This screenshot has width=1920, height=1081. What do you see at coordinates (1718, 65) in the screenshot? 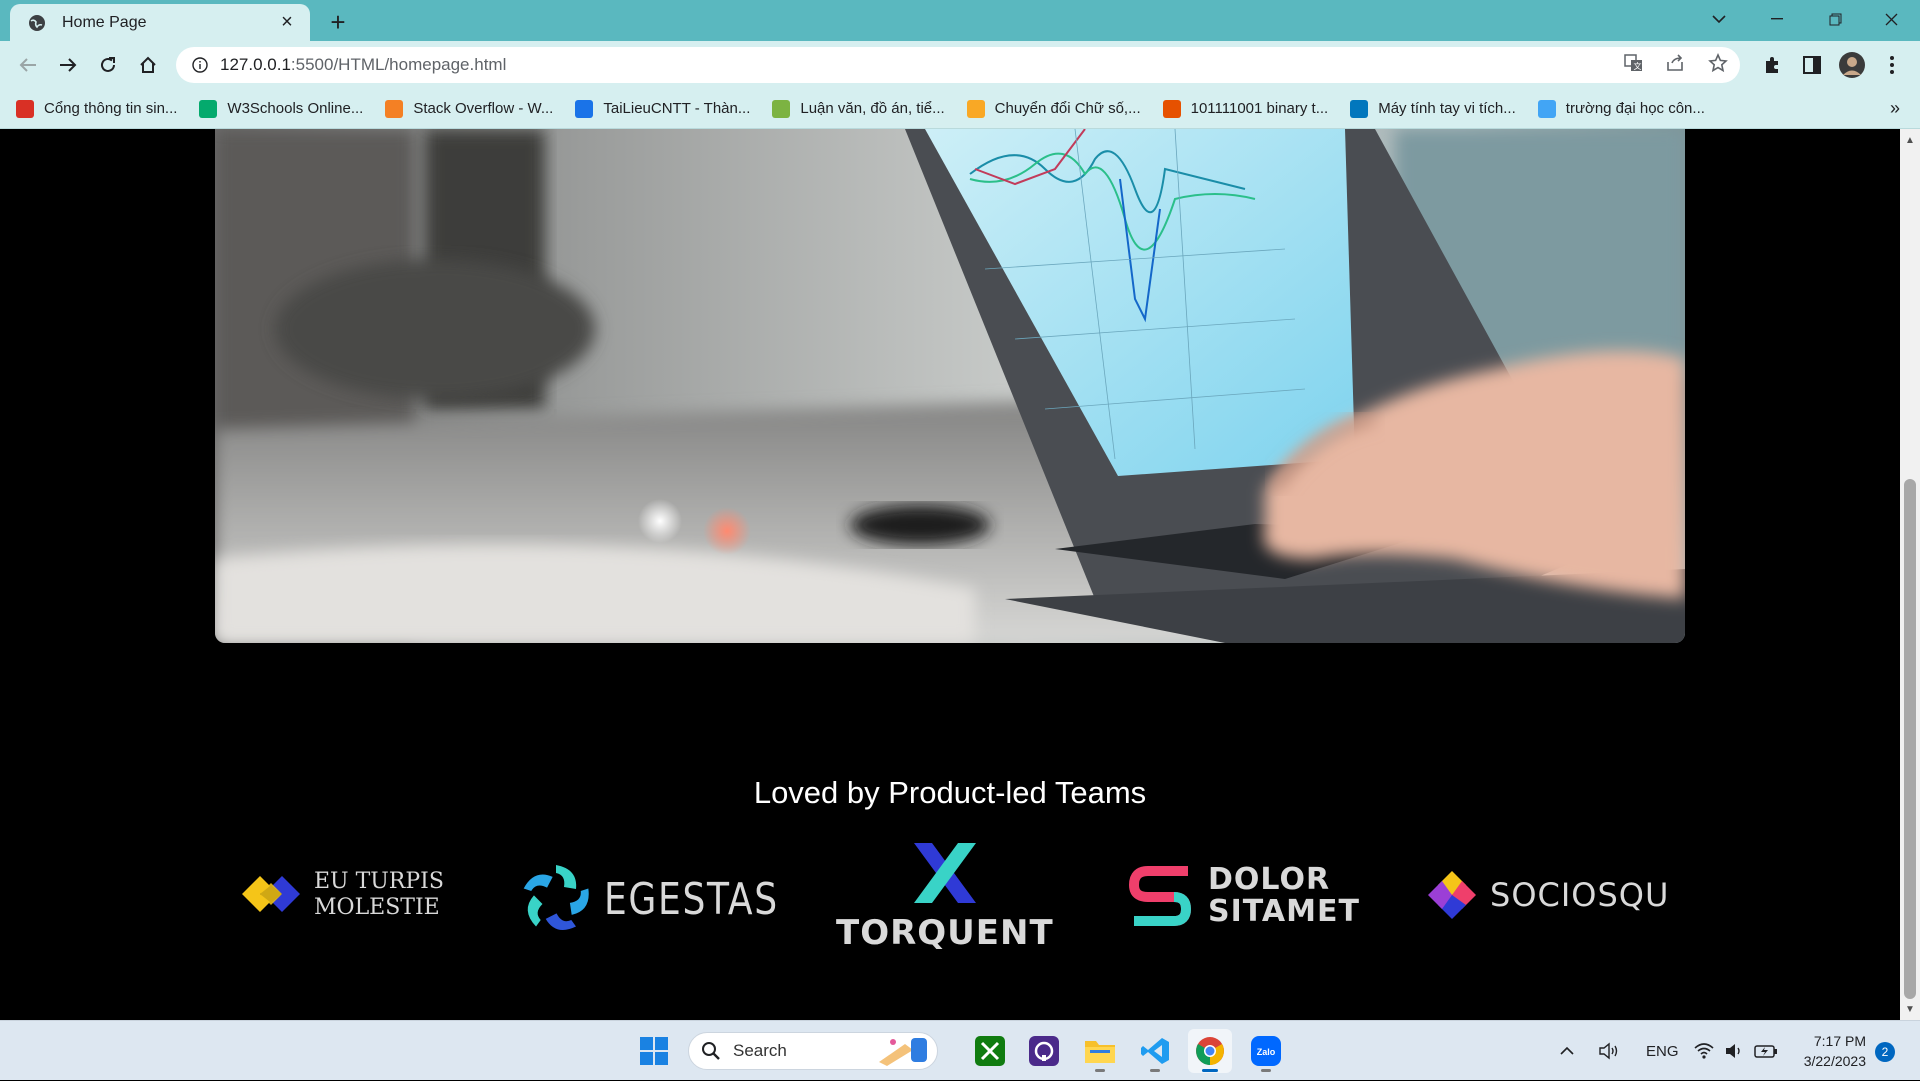
I see `bookmark-star-icon` at bounding box center [1718, 65].